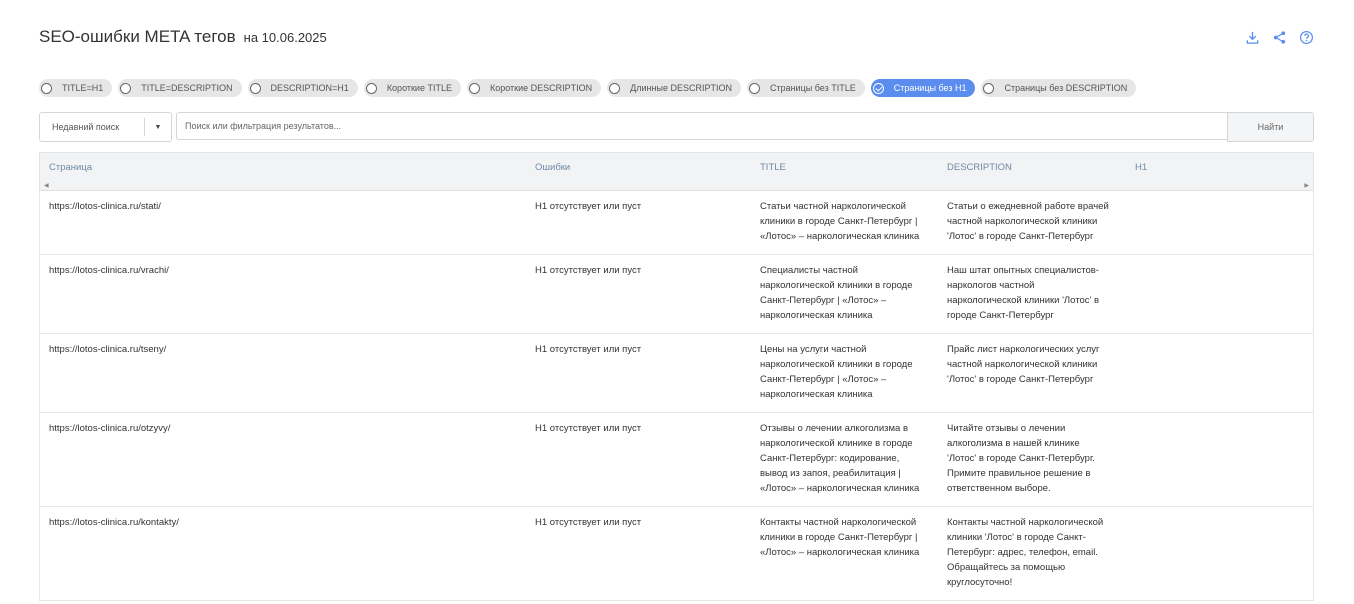 The image size is (1354, 604). Describe the element at coordinates (991, 285) in the screenshot. I see `description-line: наркологов частной` at that location.